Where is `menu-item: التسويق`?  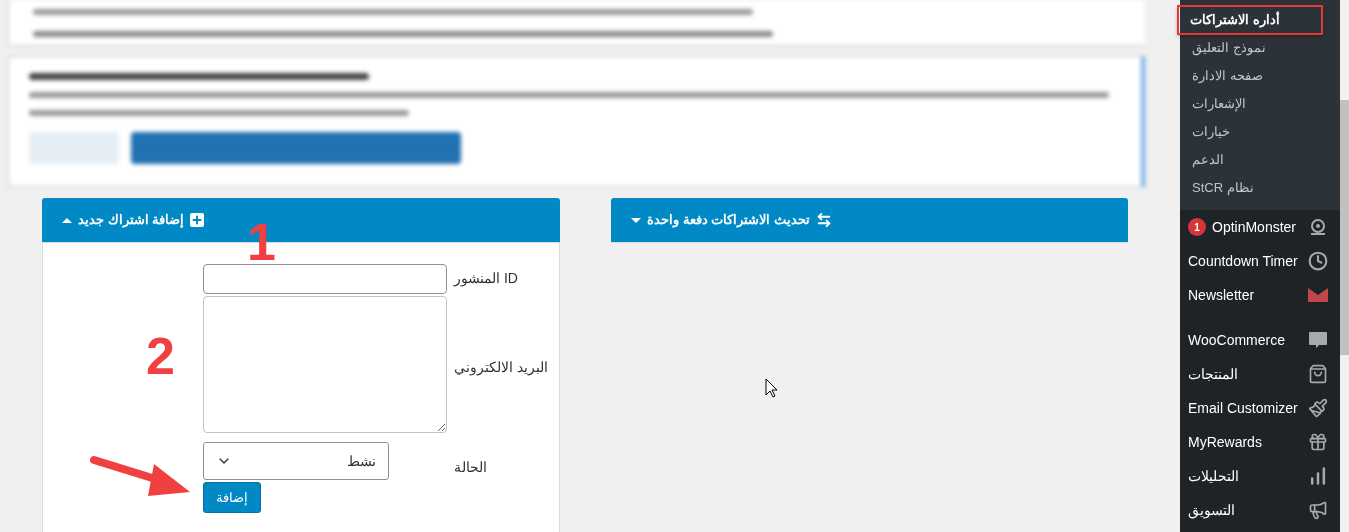
menu-item: التسويق is located at coordinates (1260, 510).